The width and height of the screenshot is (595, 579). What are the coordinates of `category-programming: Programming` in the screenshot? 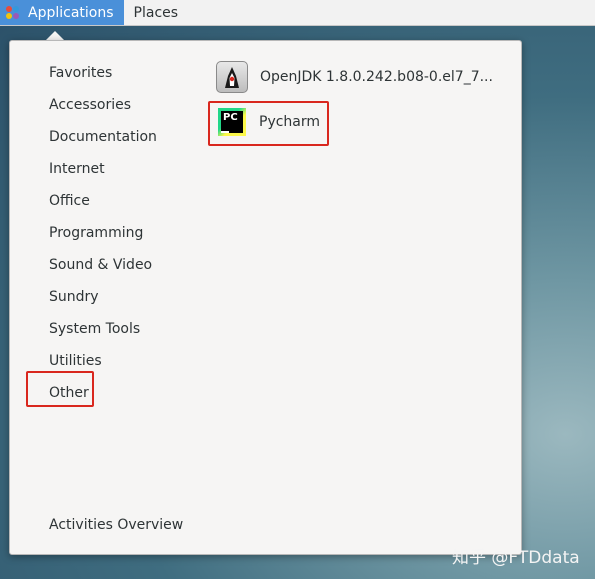 It's located at (96, 233).